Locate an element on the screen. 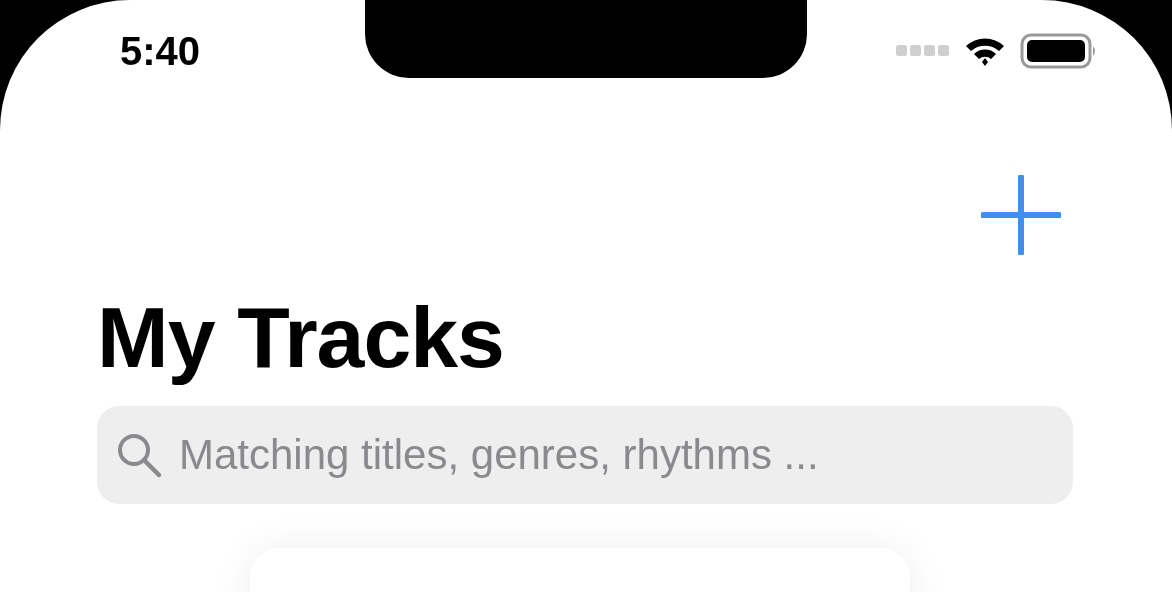 The width and height of the screenshot is (1172, 592). search-icon is located at coordinates (139, 455).